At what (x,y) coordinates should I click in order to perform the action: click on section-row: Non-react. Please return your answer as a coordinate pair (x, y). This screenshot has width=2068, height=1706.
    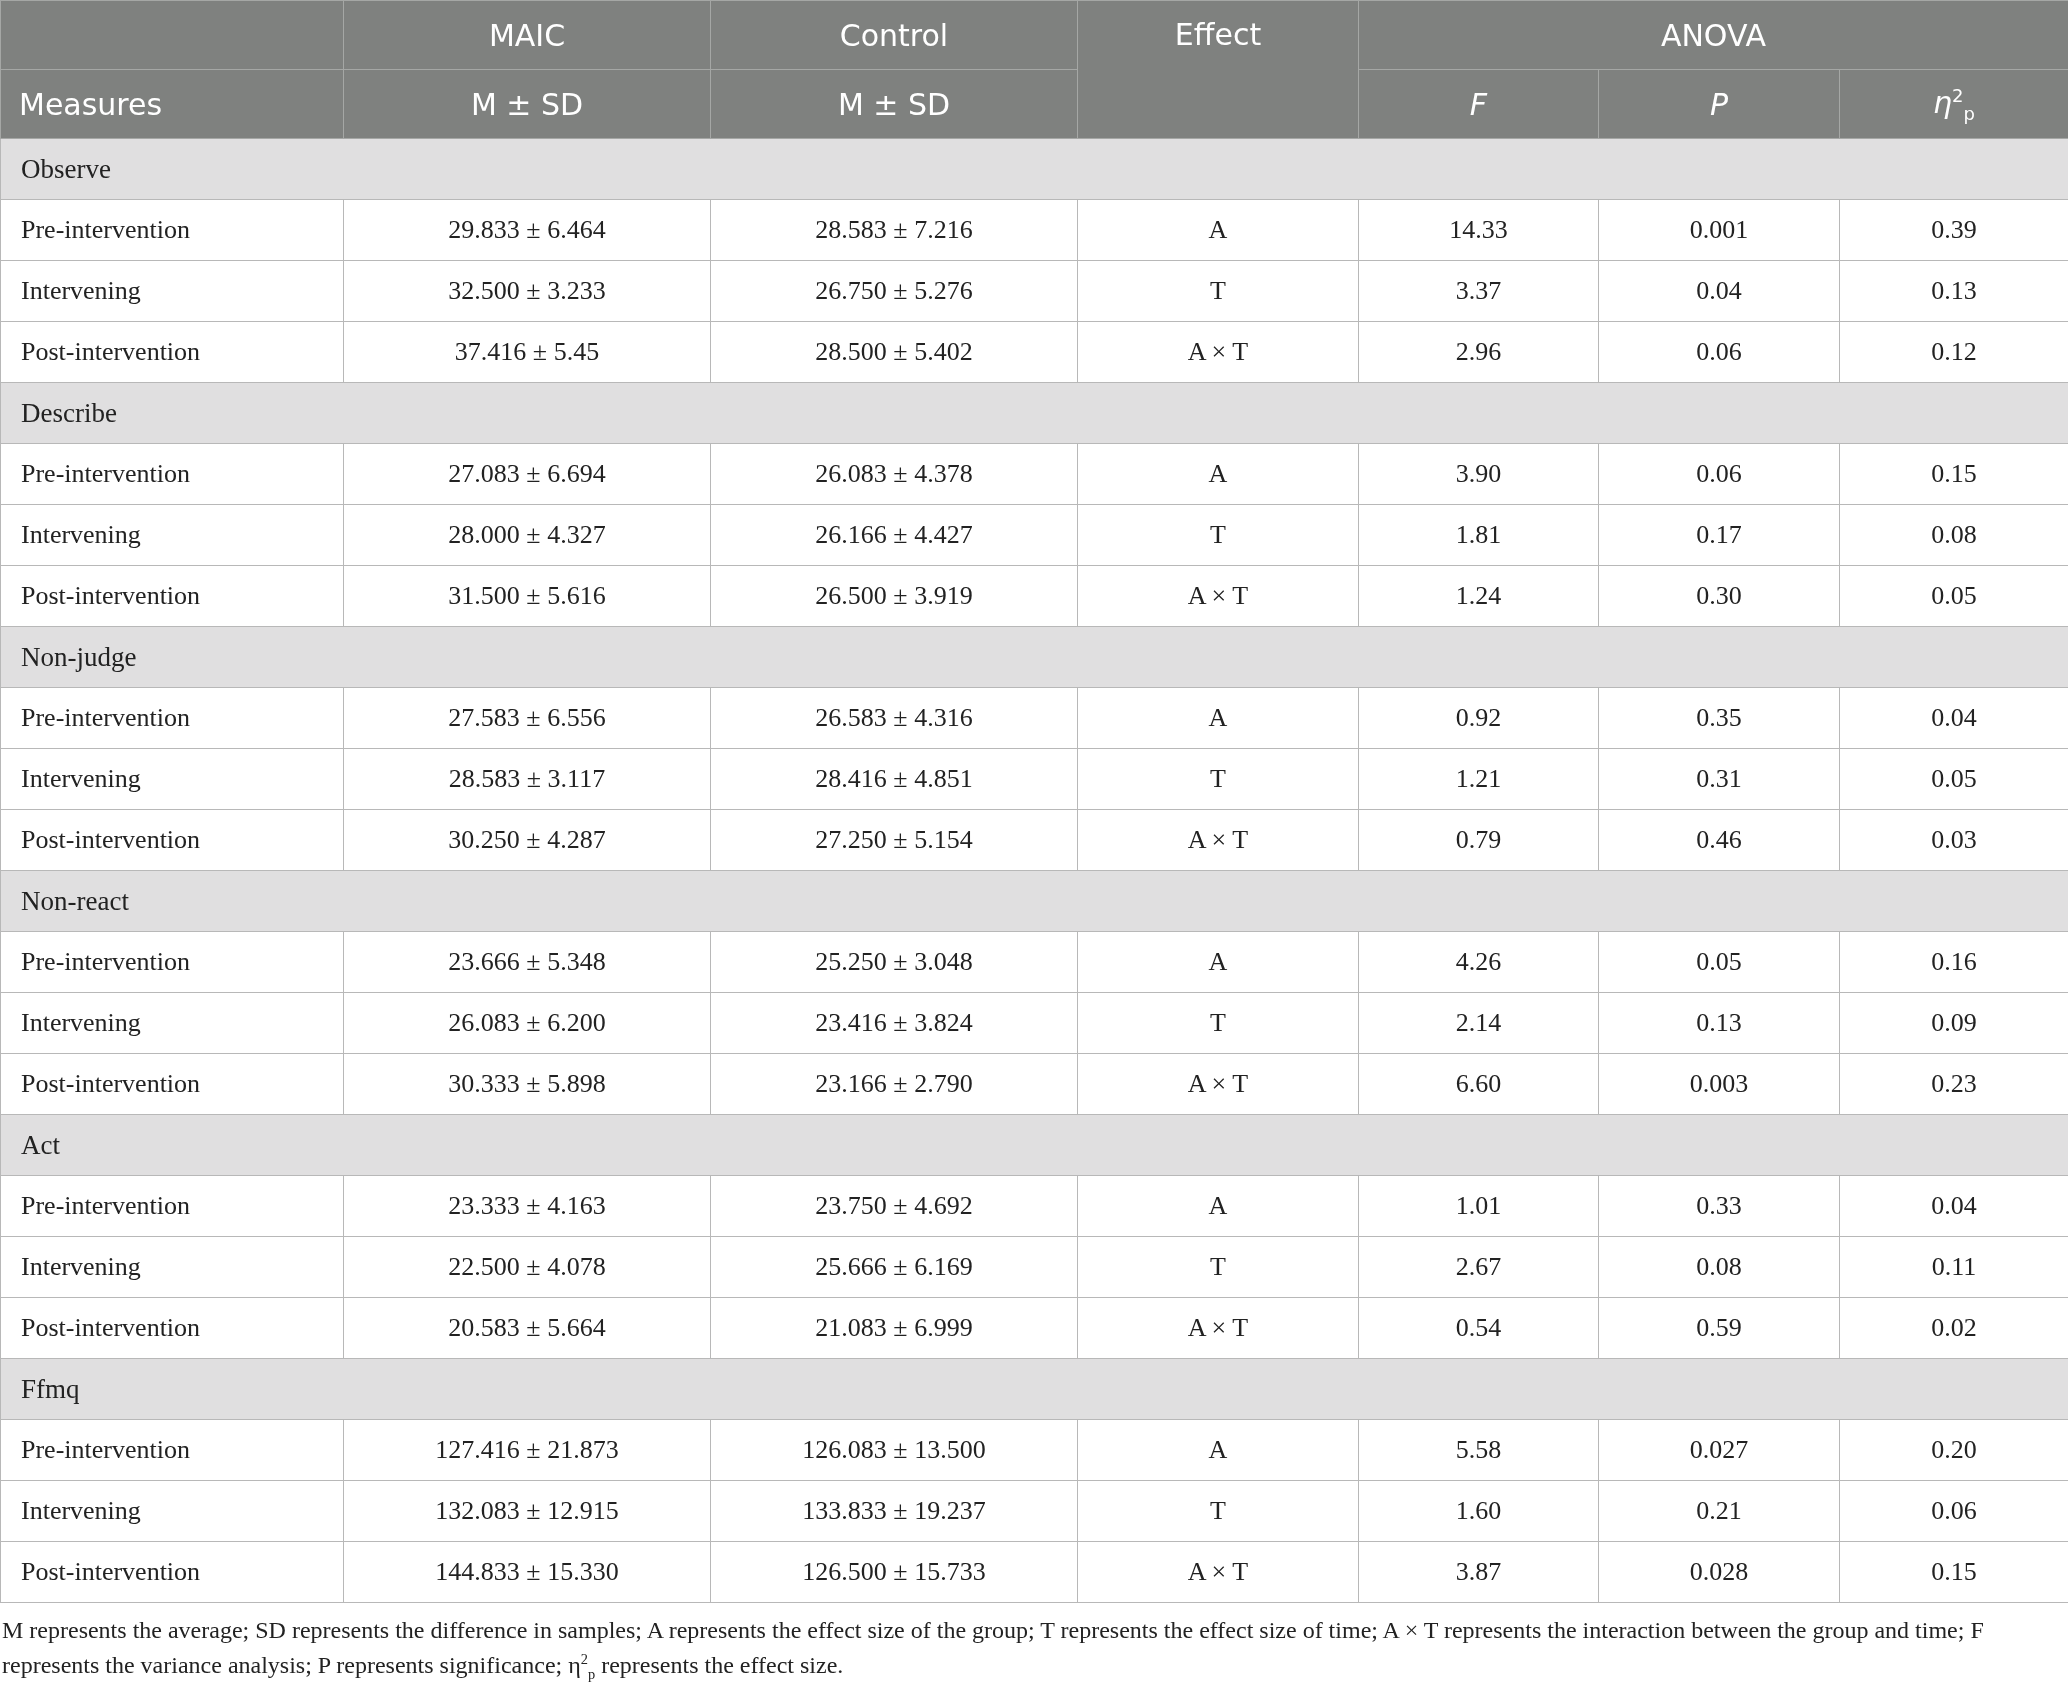
    Looking at the image, I should click on (1034, 901).